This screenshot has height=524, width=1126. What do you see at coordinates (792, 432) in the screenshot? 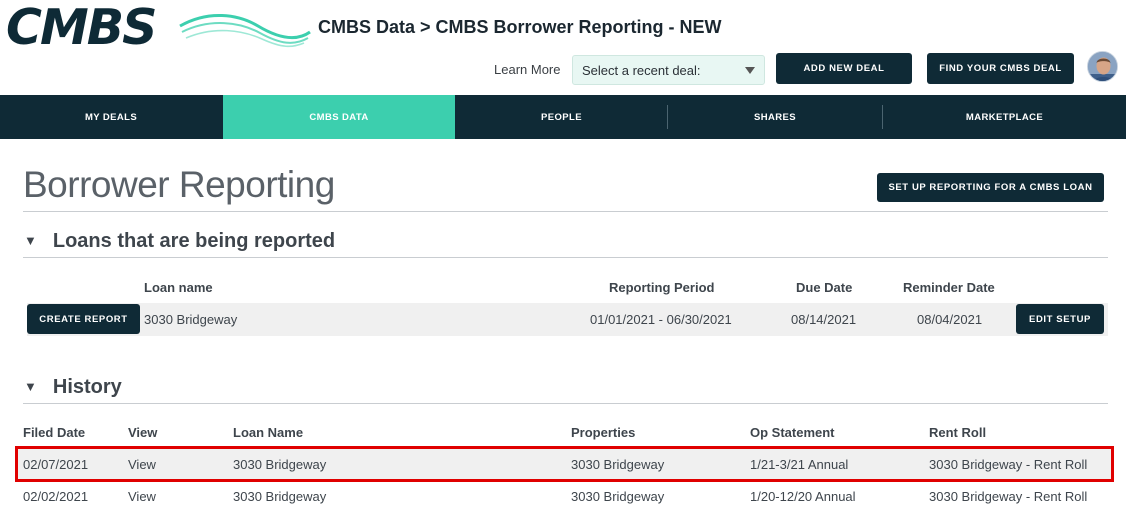
I see `col-op-statement: Op Statement` at bounding box center [792, 432].